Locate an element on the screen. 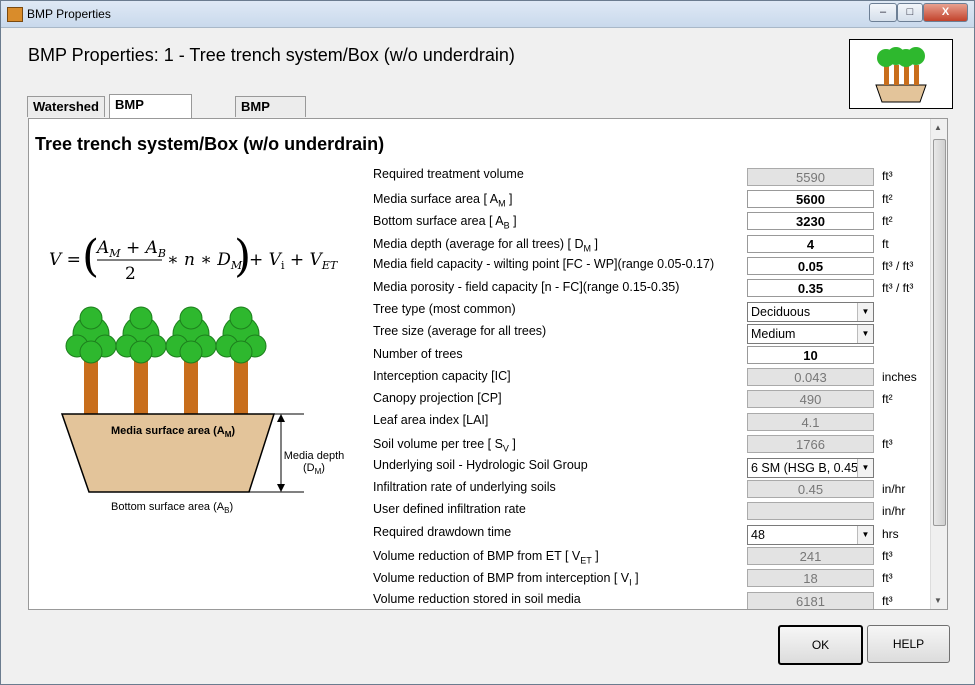 Image resolution: width=975 pixels, height=685 pixels. tree-type-select: Deciduous ▼ is located at coordinates (810, 312).